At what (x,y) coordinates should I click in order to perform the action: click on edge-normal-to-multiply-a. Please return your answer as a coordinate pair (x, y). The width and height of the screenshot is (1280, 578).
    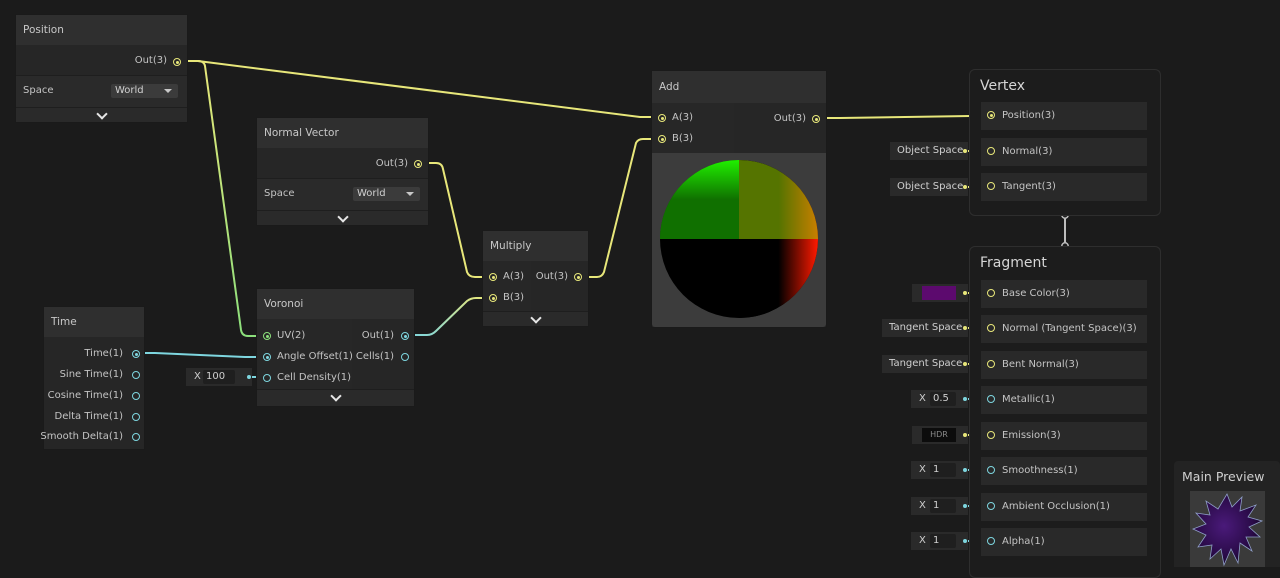
    Looking at the image, I should click on (456, 220).